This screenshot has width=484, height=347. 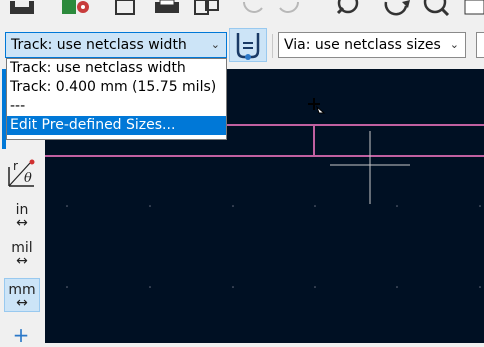 I want to click on units-inches-button: in ↔, so click(x=22, y=220).